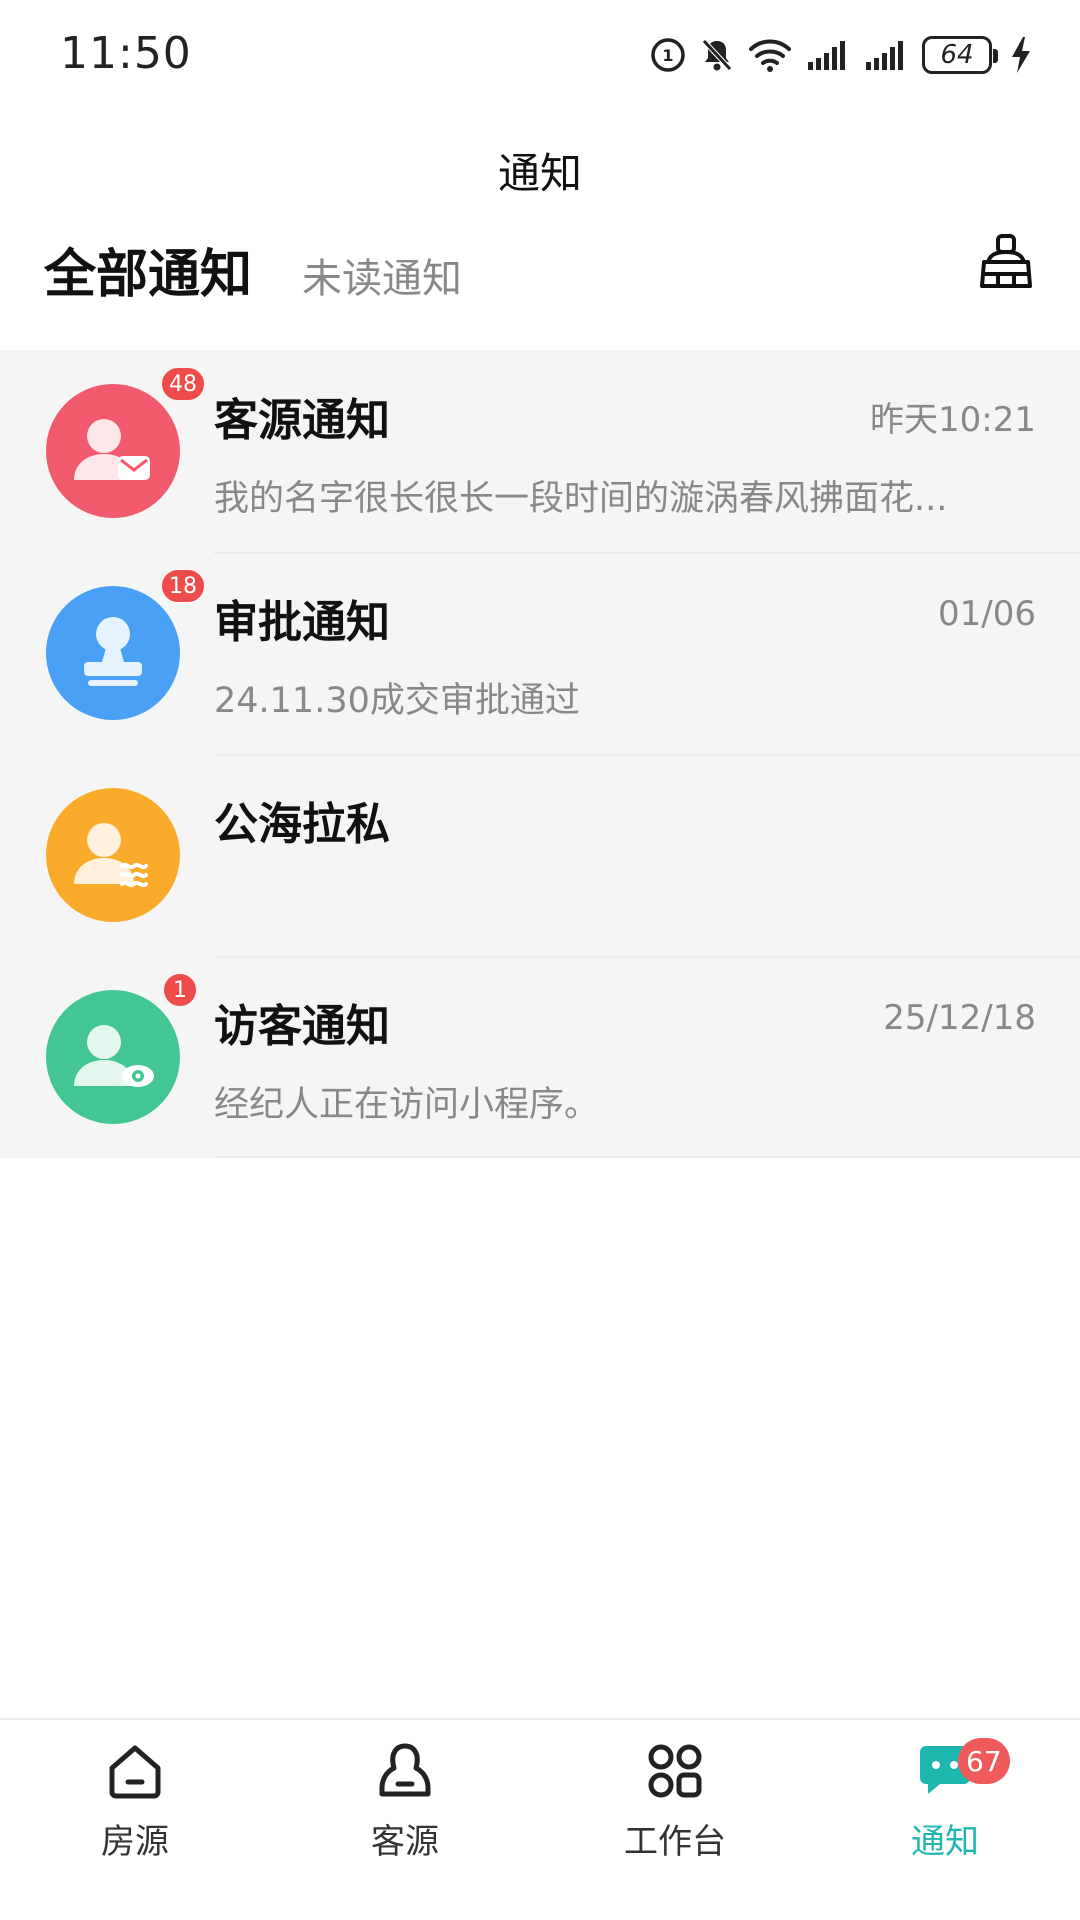  Describe the element at coordinates (540, 653) in the screenshot. I see `notification-row-approval: 18 审批通知 01/06 24.11.30成交审批通过` at that location.